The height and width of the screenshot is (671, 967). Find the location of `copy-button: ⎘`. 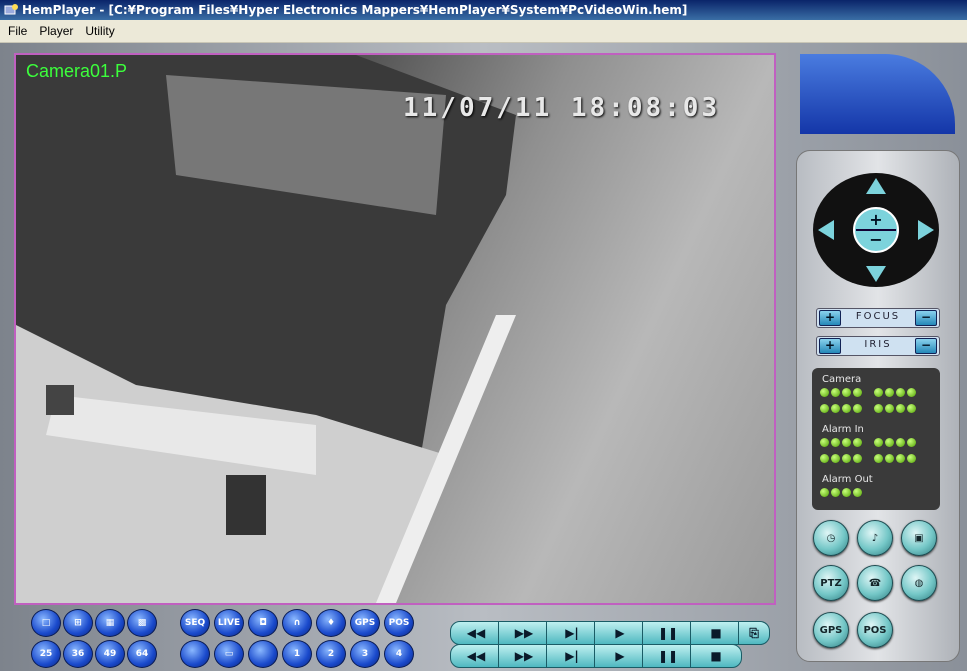

copy-button: ⎘ is located at coordinates (754, 633).